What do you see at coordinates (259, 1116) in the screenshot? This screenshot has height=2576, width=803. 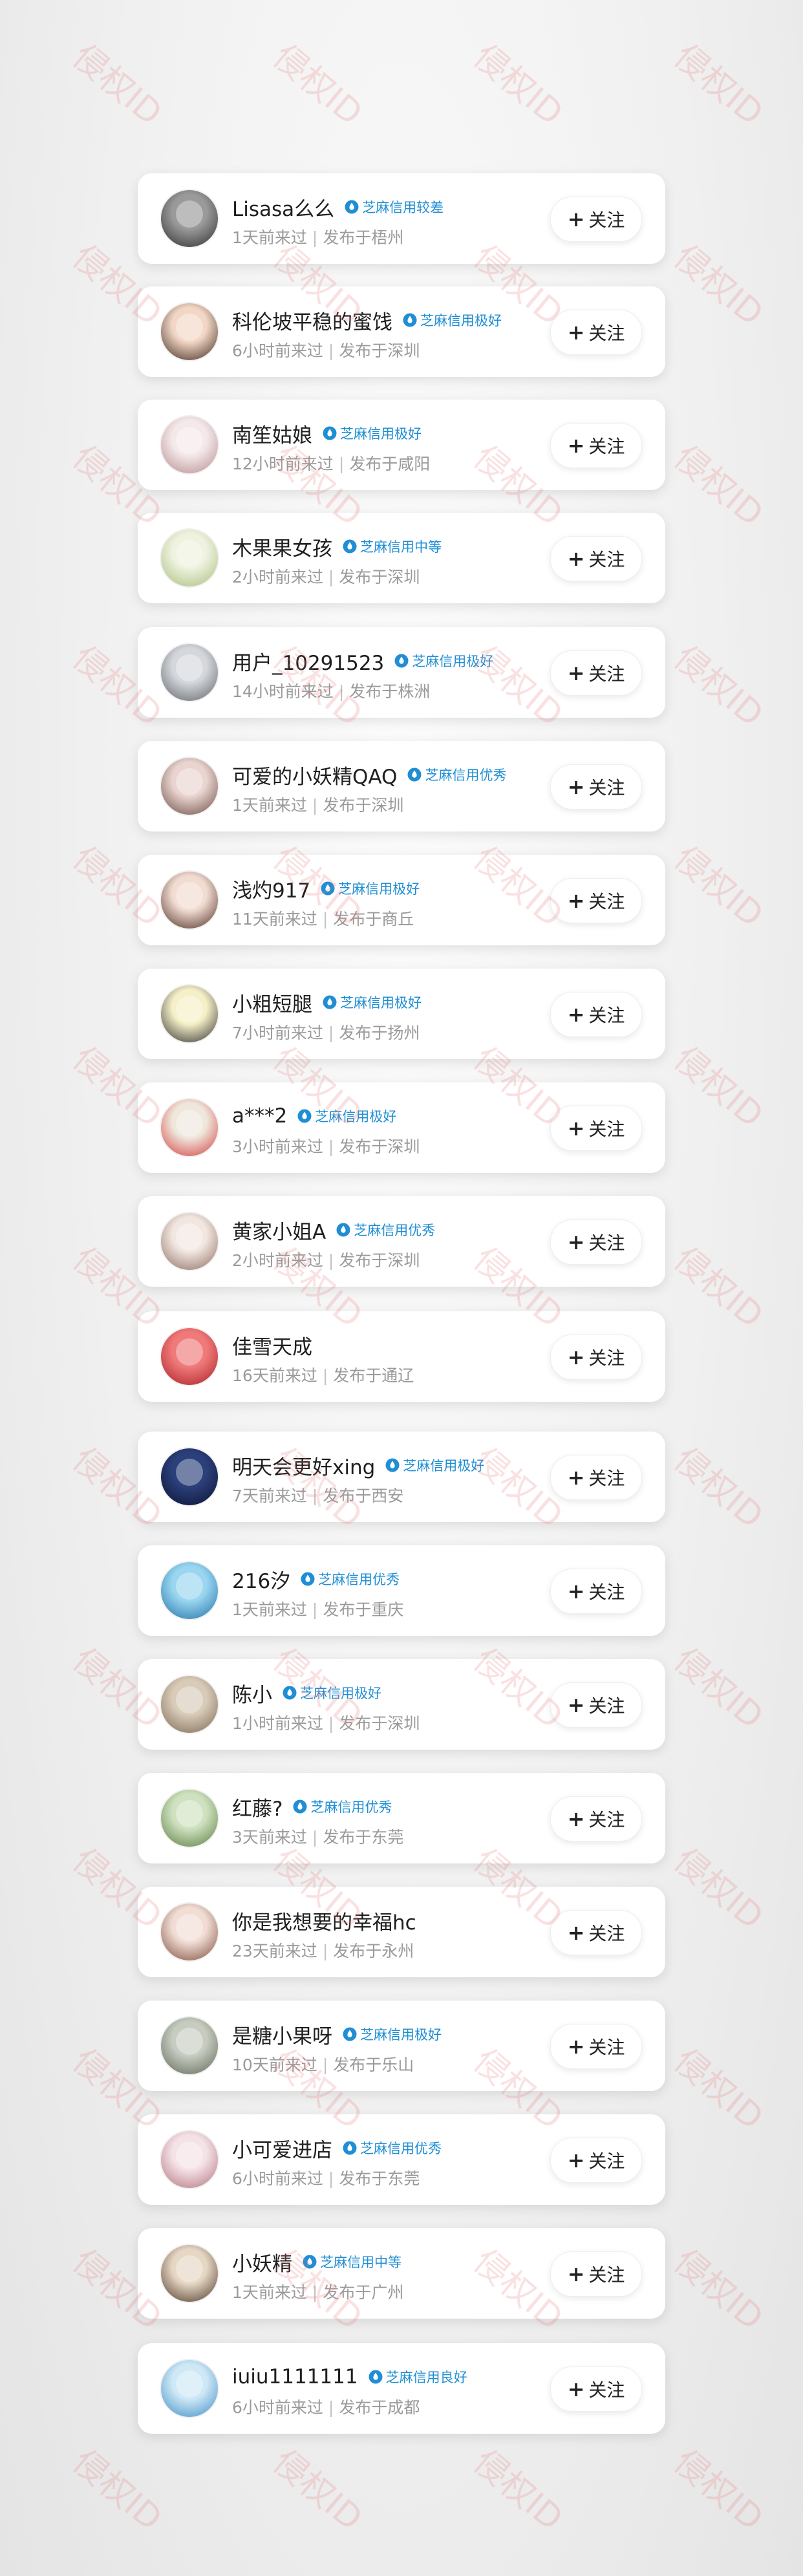 I see `user-name: a***2` at bounding box center [259, 1116].